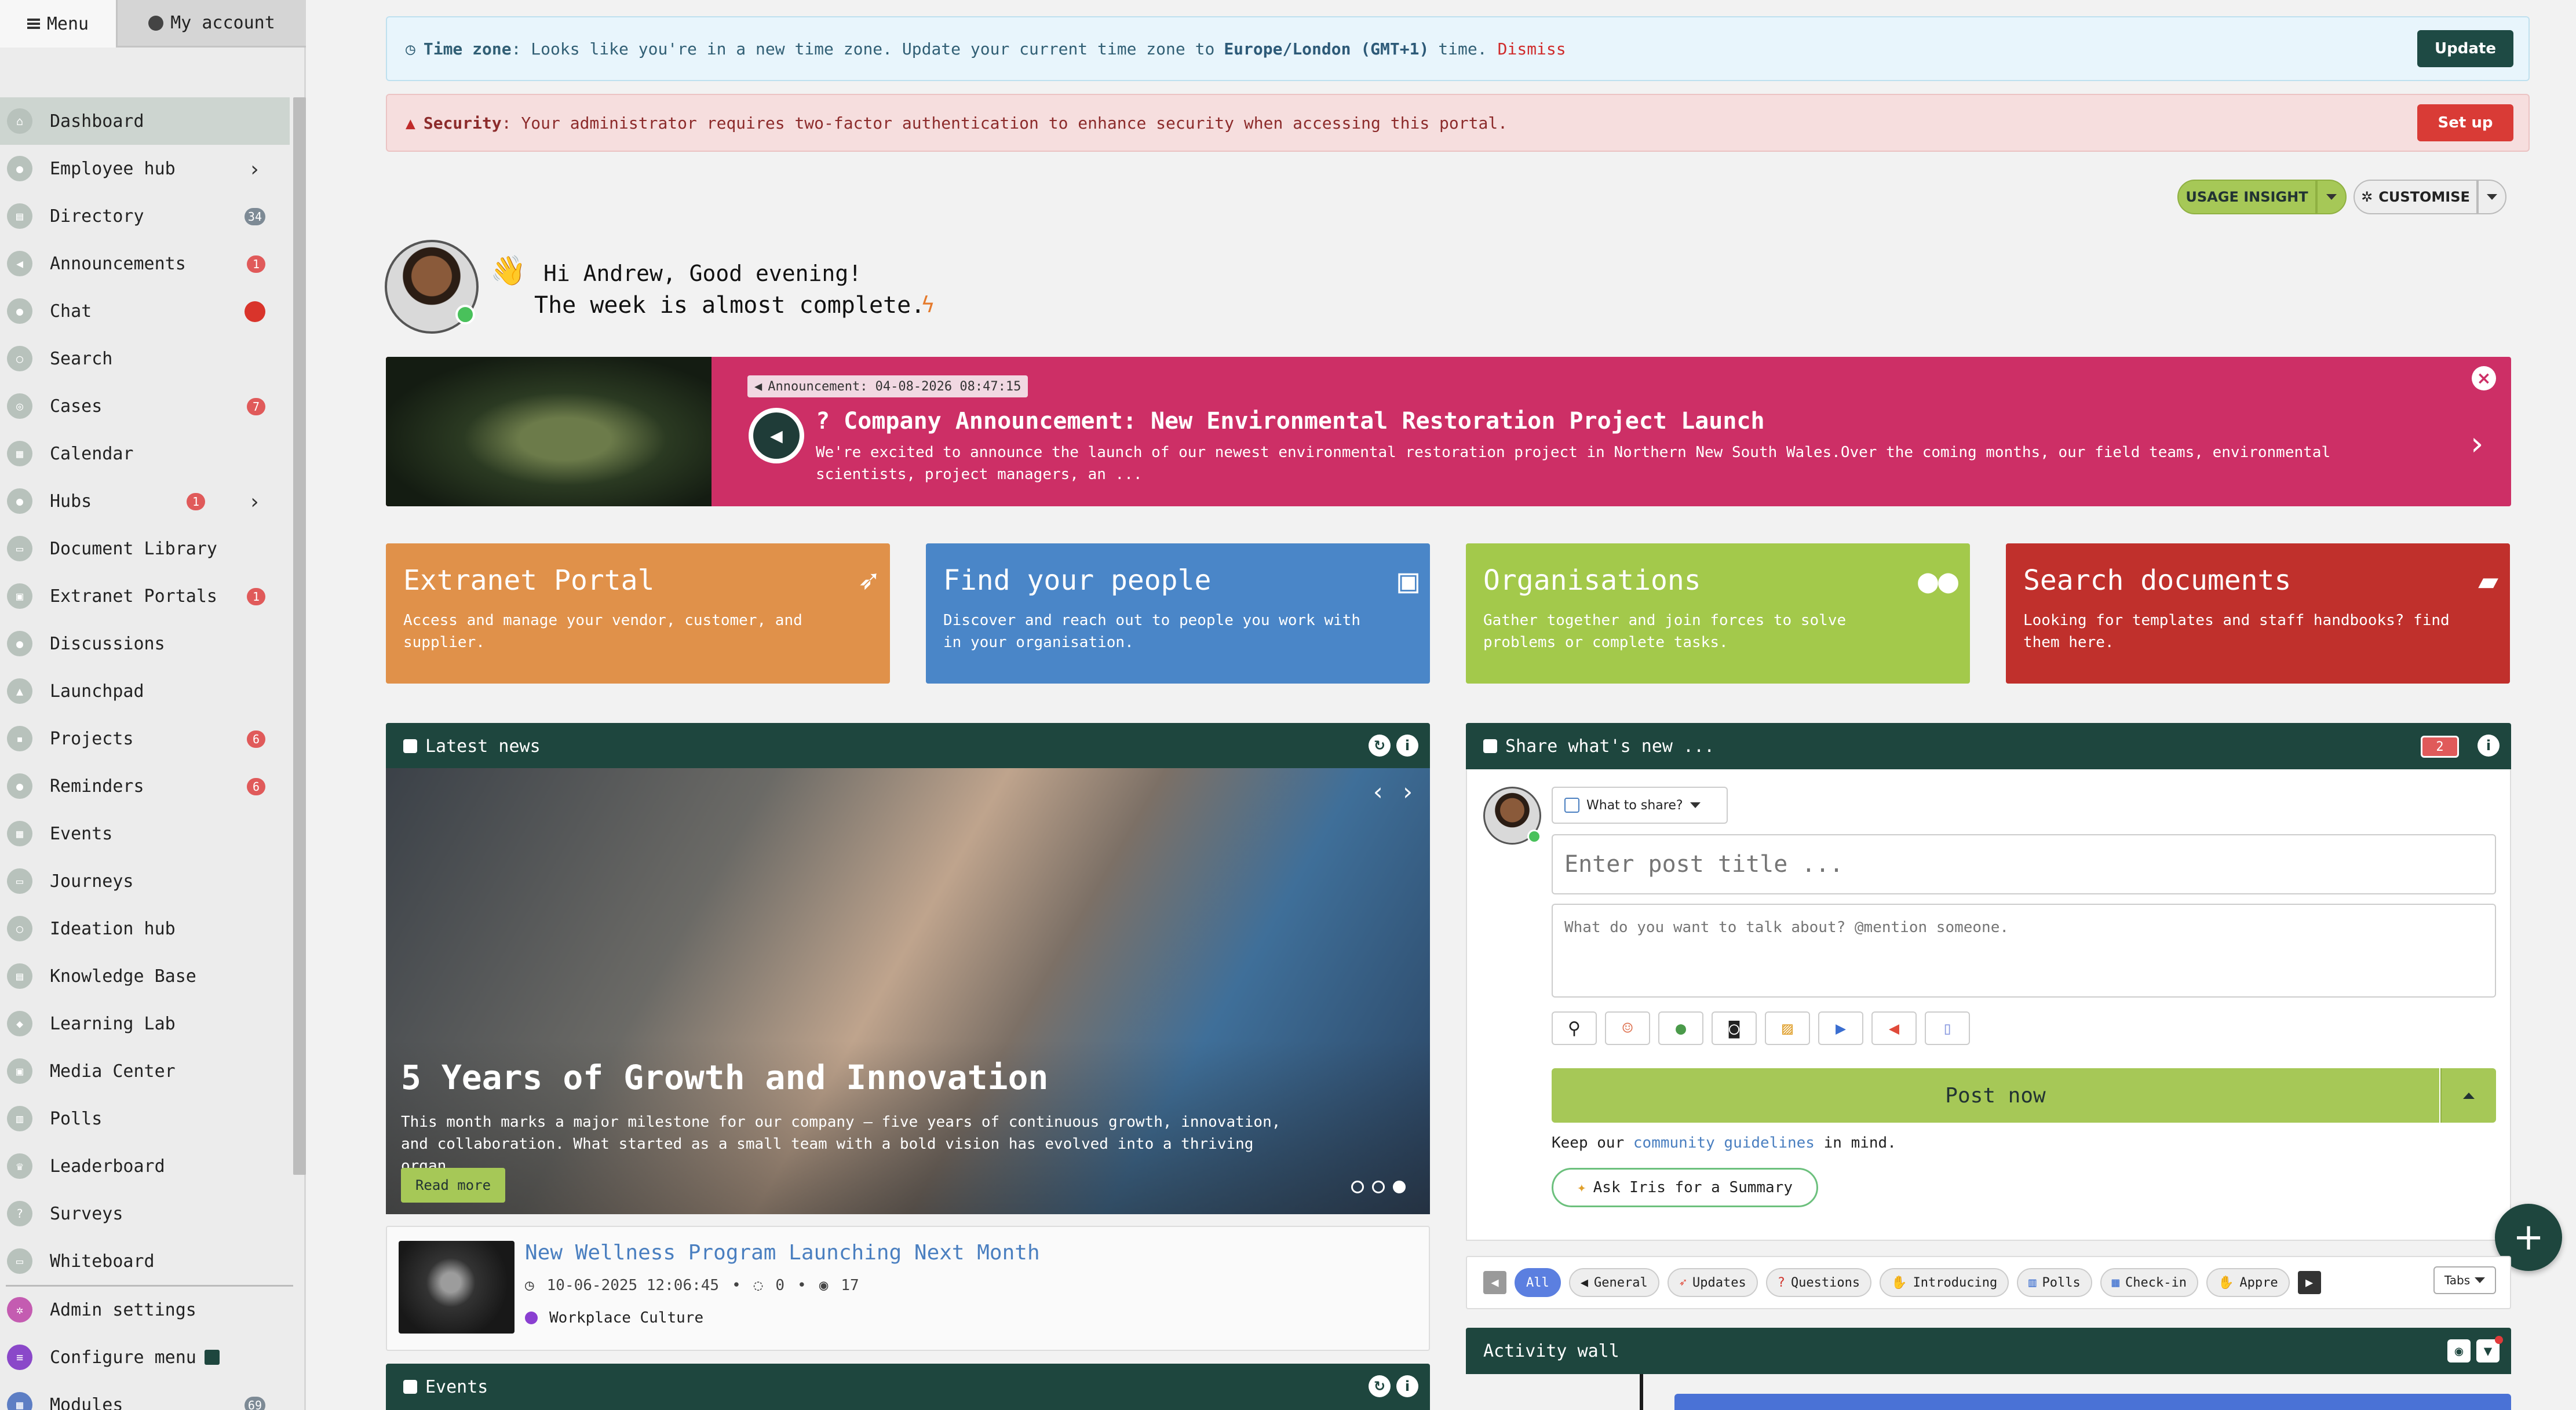 Image resolution: width=2576 pixels, height=1410 pixels. I want to click on trophy-icon: ♛, so click(19, 1166).